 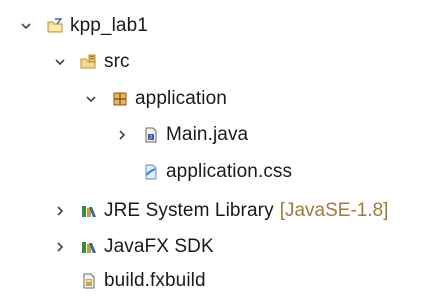 I want to click on tree-item-label: JavaFX SDK, so click(x=159, y=246).